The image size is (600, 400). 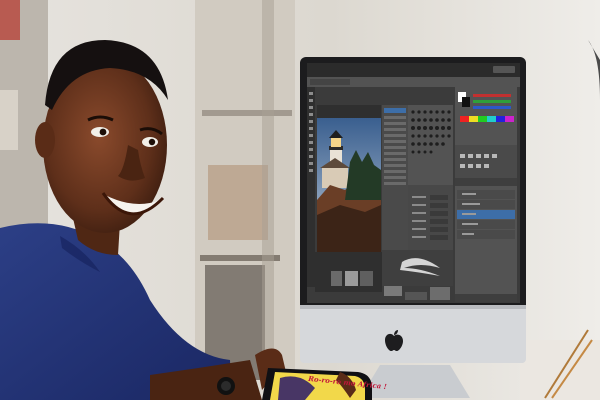 I want to click on editor-toolbar, so click(x=311, y=187).